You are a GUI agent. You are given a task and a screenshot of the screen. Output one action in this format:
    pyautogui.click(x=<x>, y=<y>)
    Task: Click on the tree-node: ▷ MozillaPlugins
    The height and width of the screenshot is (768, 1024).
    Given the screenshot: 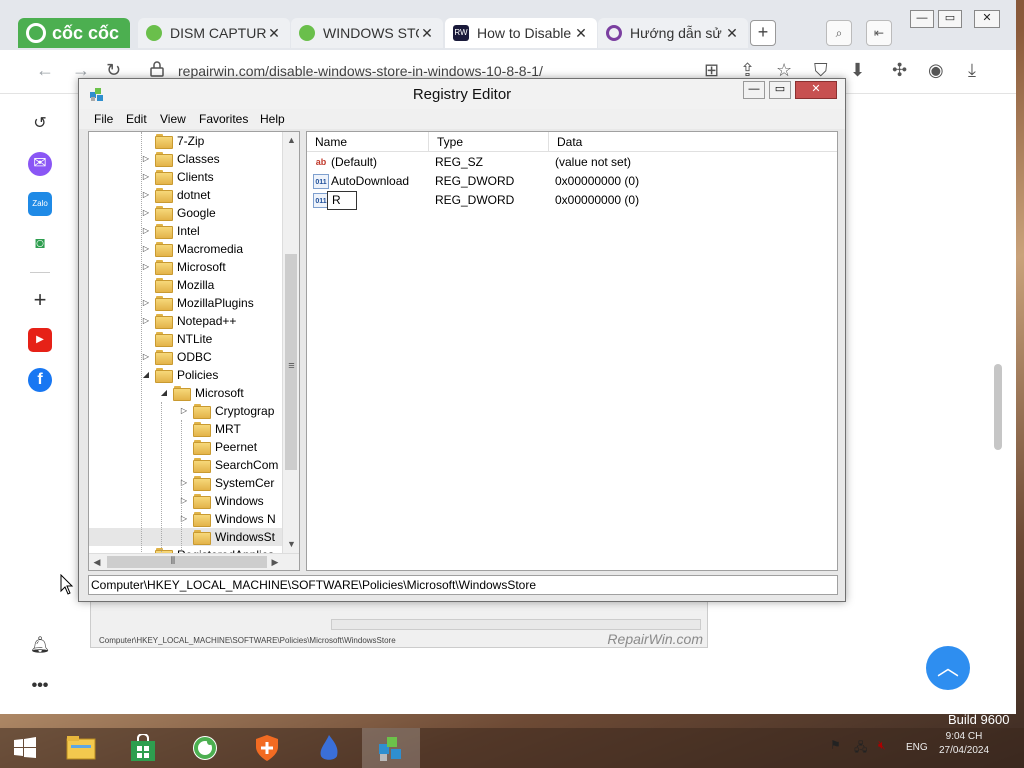 What is the action you would take?
    pyautogui.click(x=187, y=303)
    